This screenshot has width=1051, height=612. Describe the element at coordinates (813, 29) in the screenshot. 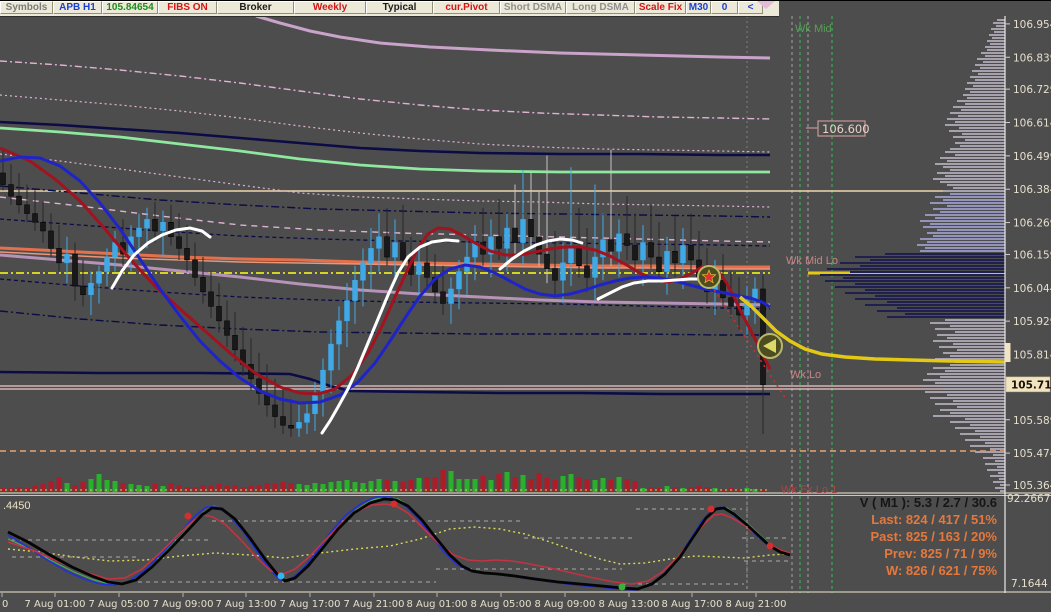

I see `wk-mid-label: Wk Mid` at that location.